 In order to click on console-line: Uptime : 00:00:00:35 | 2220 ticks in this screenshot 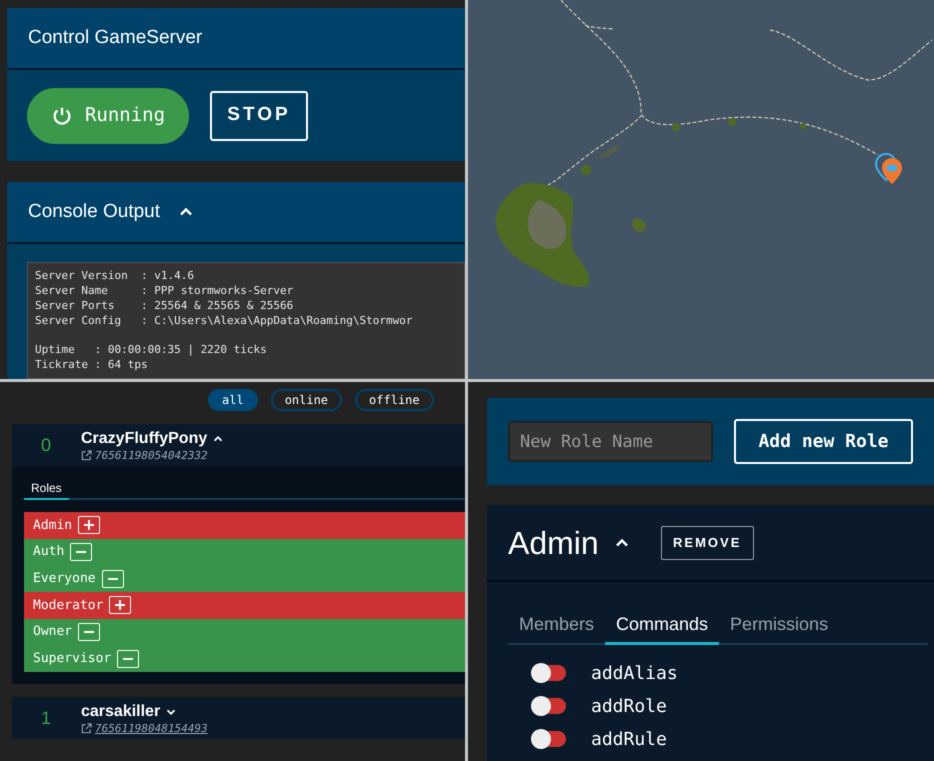, I will do `click(151, 349)`.